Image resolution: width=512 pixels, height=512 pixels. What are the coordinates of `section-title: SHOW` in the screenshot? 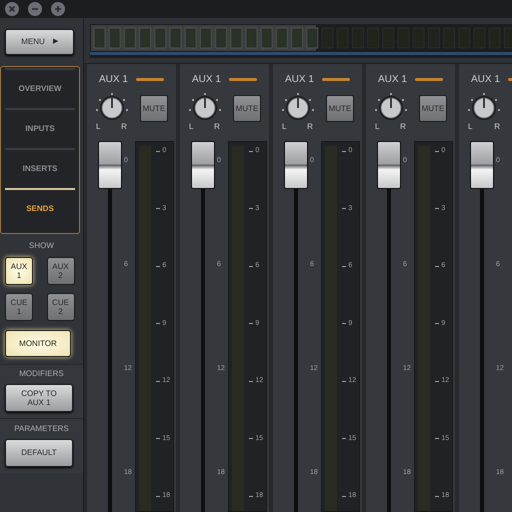 It's located at (41, 246).